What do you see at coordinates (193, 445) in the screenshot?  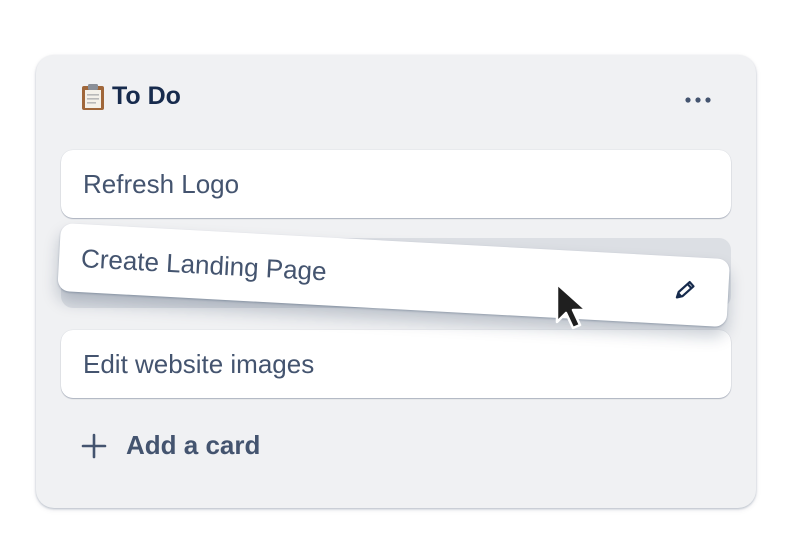 I see `add-card-label: Add a card` at bounding box center [193, 445].